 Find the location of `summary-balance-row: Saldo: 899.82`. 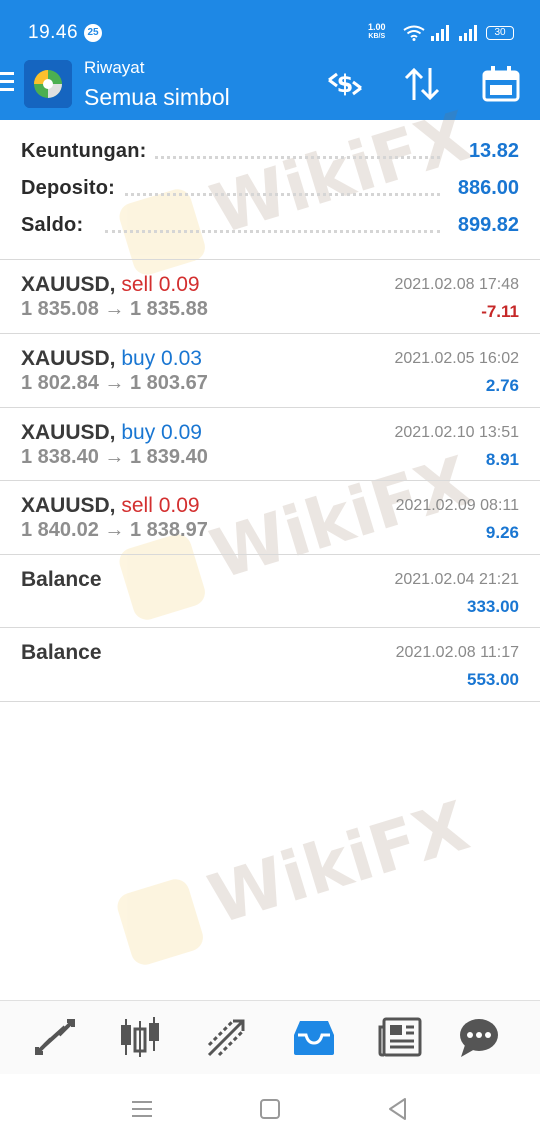

summary-balance-row: Saldo: 899.82 is located at coordinates (270, 226).